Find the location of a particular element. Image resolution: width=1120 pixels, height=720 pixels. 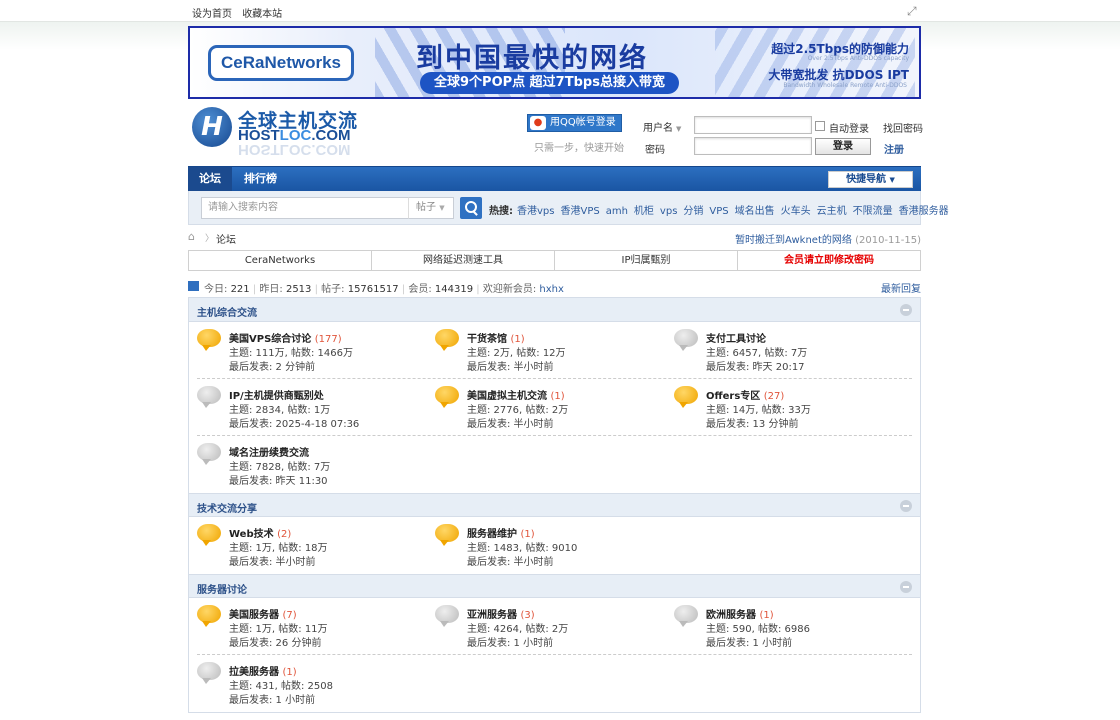

forum-item: 美国服务器 (7) 主题: 1万, 帖数: 11万 最后发表: 26 分钟前 is located at coordinates (312, 627).